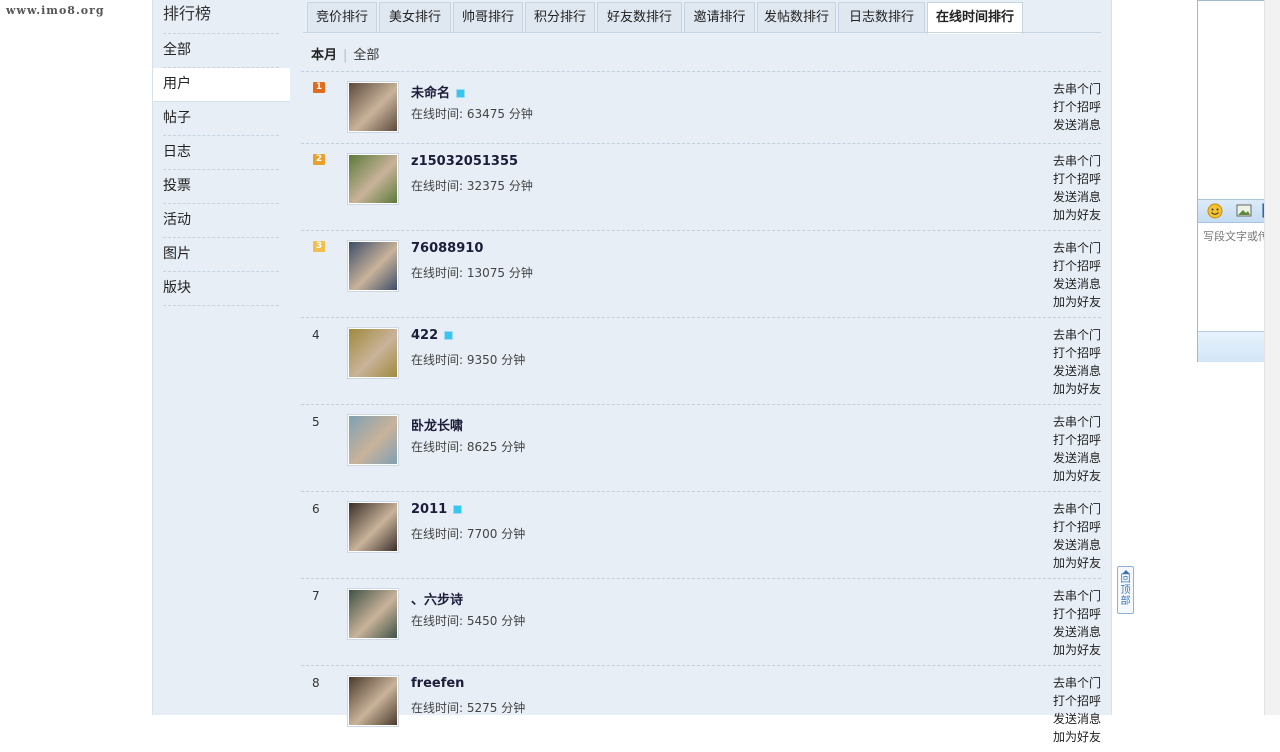 This screenshot has width=1280, height=752. I want to click on rank-number: 5, so click(316, 422).